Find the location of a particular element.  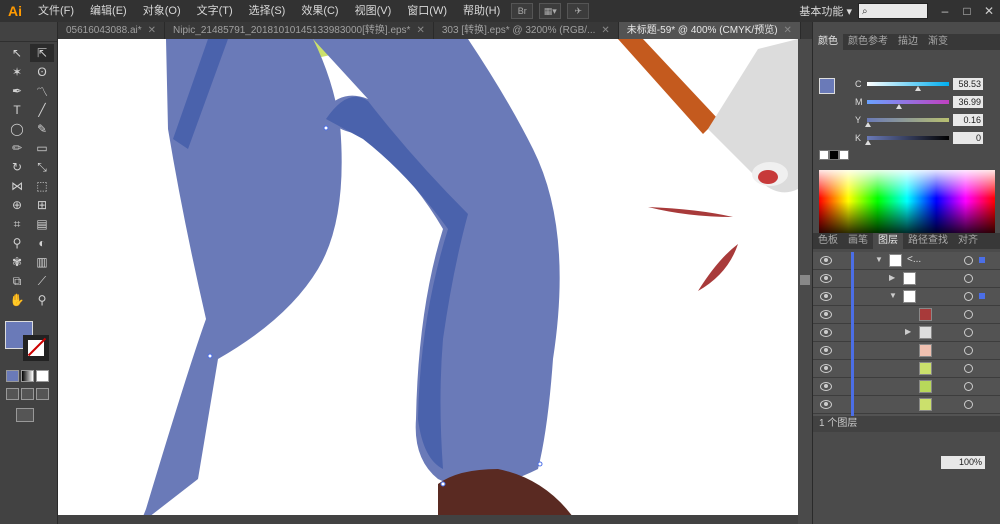

screen-mode-icon is located at coordinates (25, 415).